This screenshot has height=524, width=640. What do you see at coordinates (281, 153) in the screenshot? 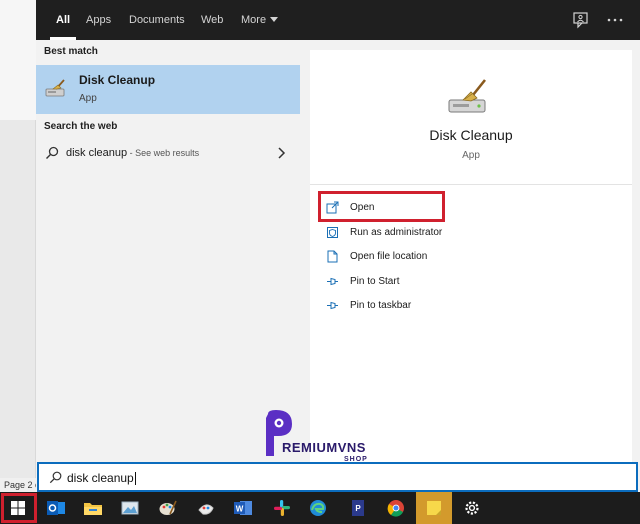
I see `chevron-right-icon` at bounding box center [281, 153].